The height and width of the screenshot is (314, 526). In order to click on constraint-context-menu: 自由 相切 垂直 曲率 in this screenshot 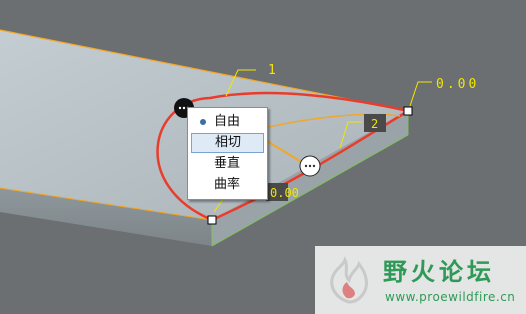, I will do `click(227, 153)`.